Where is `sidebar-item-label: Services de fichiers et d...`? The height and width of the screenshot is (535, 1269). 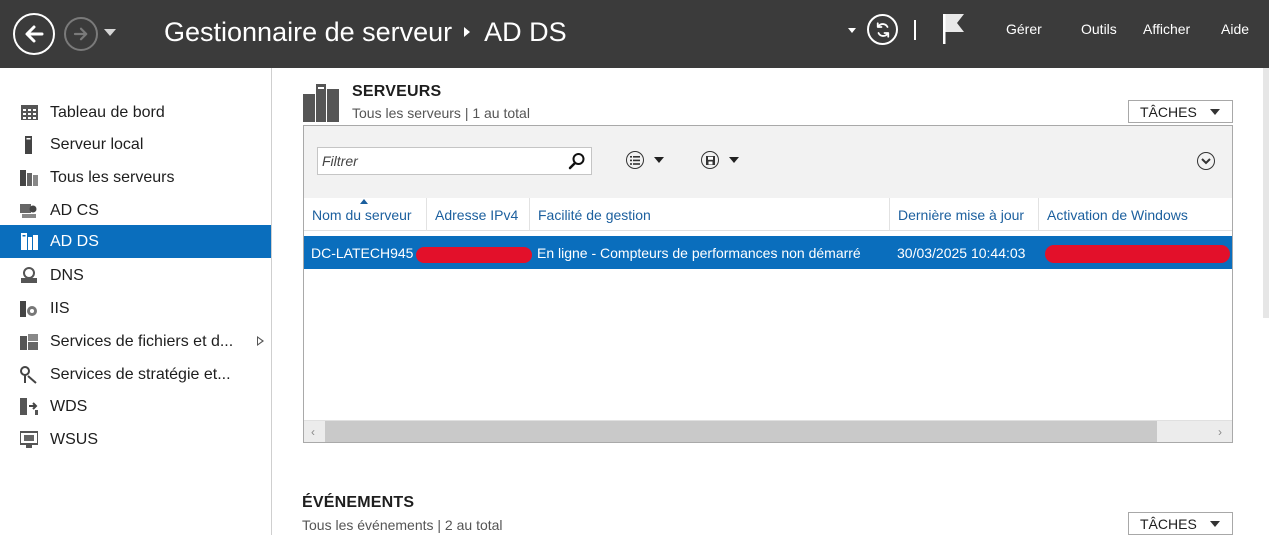 sidebar-item-label: Services de fichiers et d... is located at coordinates (142, 341).